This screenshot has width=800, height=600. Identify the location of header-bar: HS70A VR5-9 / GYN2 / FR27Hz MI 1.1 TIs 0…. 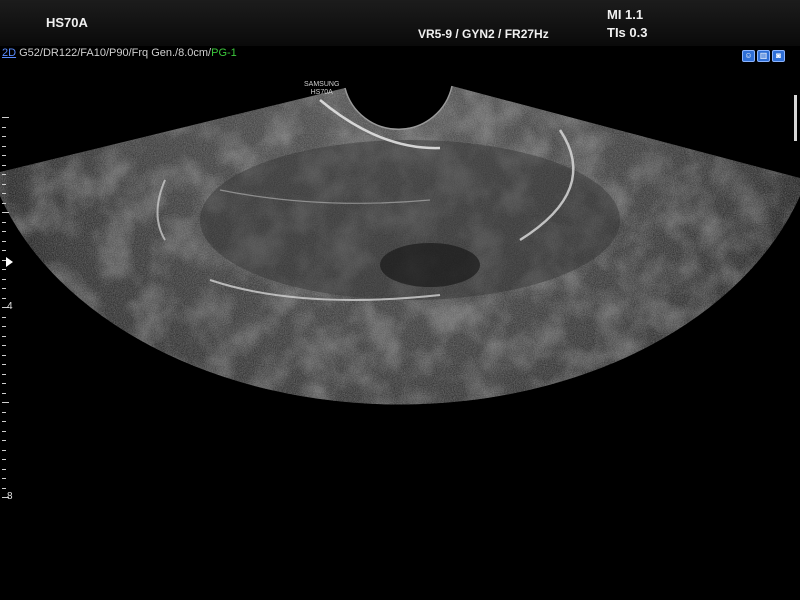
(400, 23).